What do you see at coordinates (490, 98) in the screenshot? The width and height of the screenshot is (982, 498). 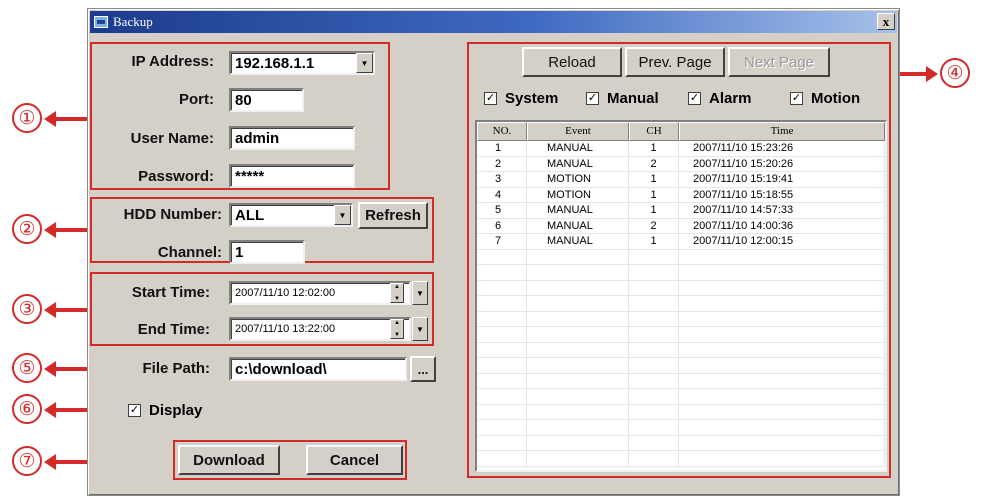 I see `filter-system-box: ✓` at bounding box center [490, 98].